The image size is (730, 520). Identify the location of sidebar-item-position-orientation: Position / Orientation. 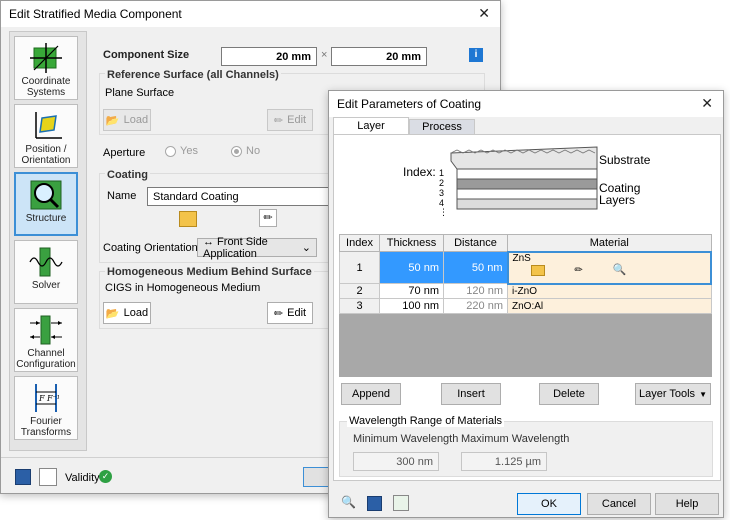
(46, 136).